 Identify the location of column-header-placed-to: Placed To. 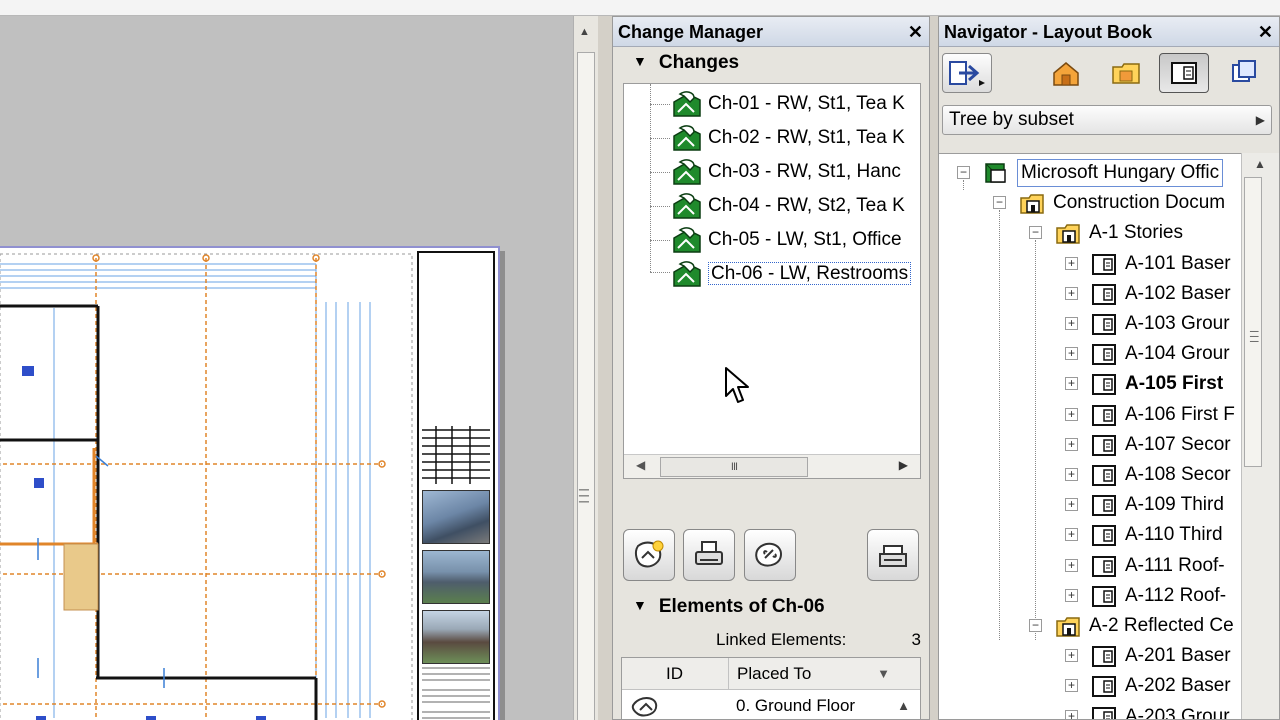
(808, 674).